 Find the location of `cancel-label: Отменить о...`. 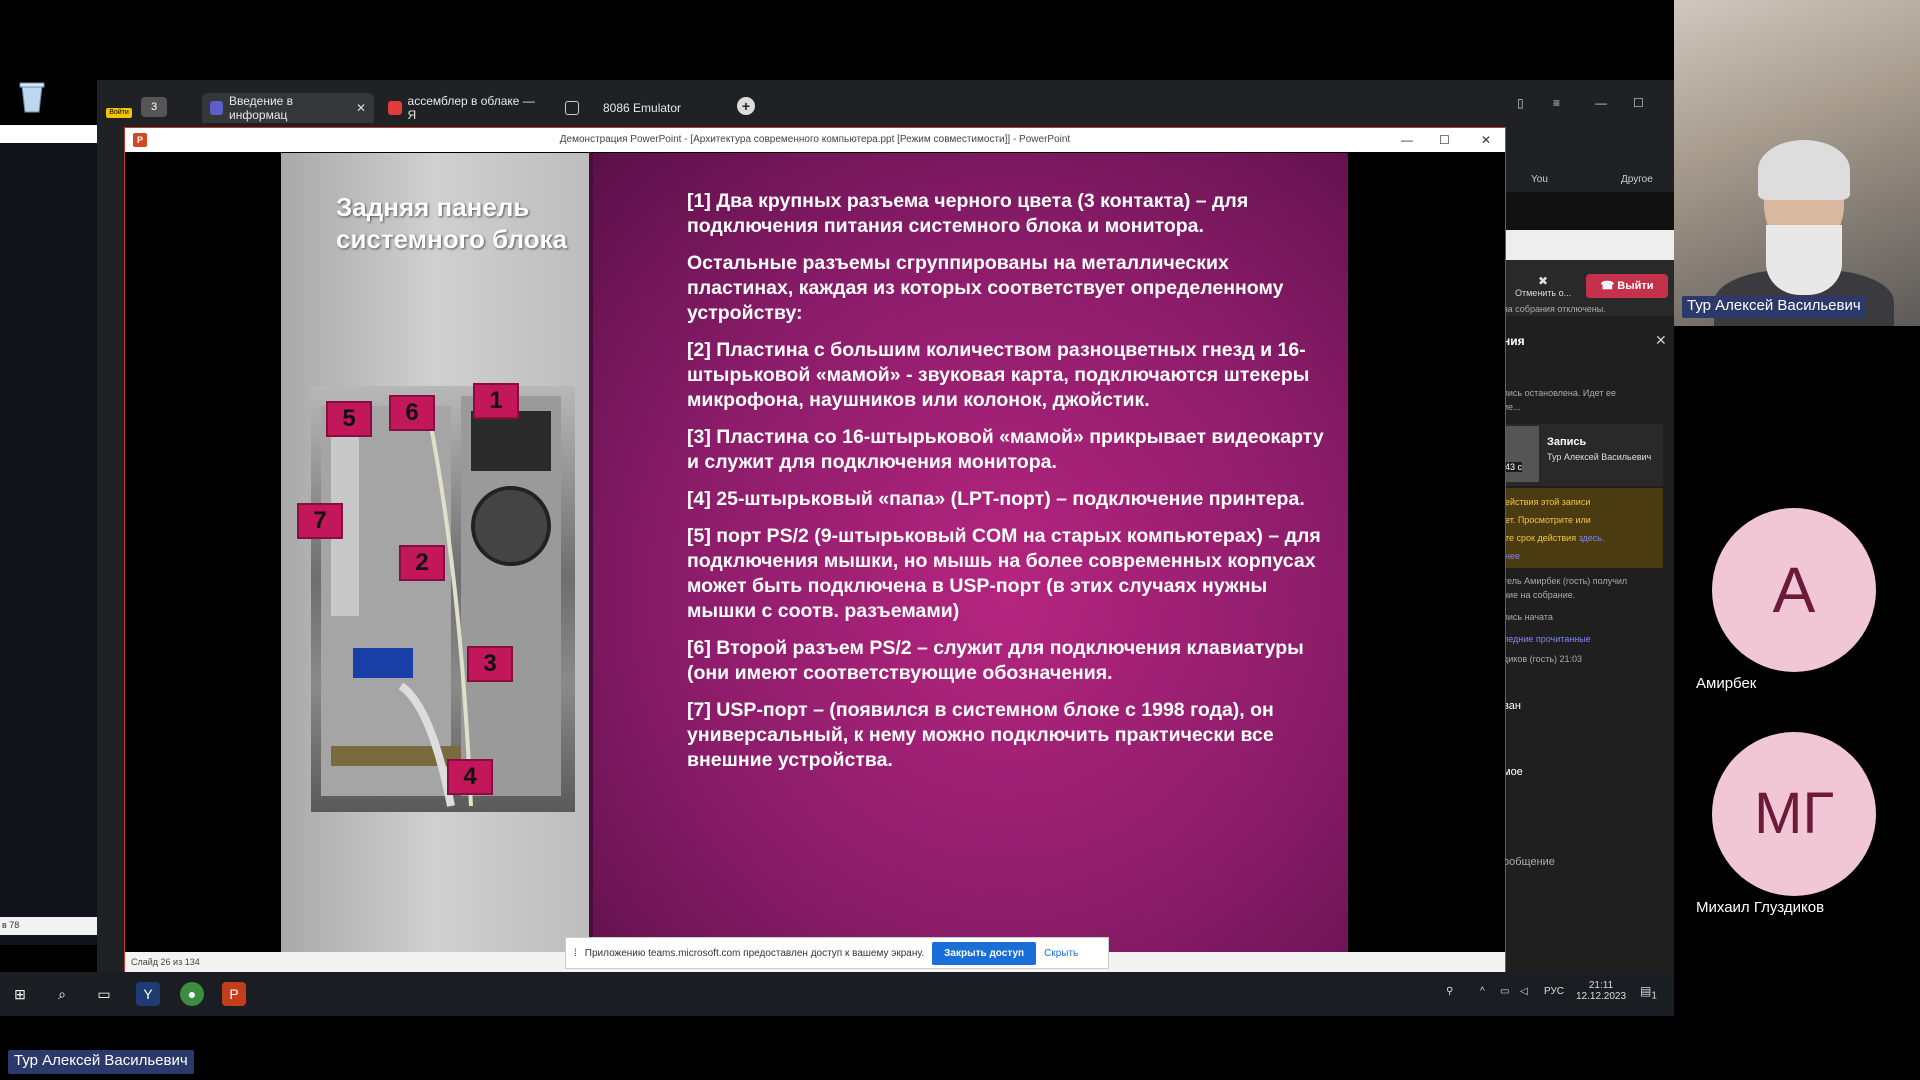

cancel-label: Отменить о... is located at coordinates (1543, 293).